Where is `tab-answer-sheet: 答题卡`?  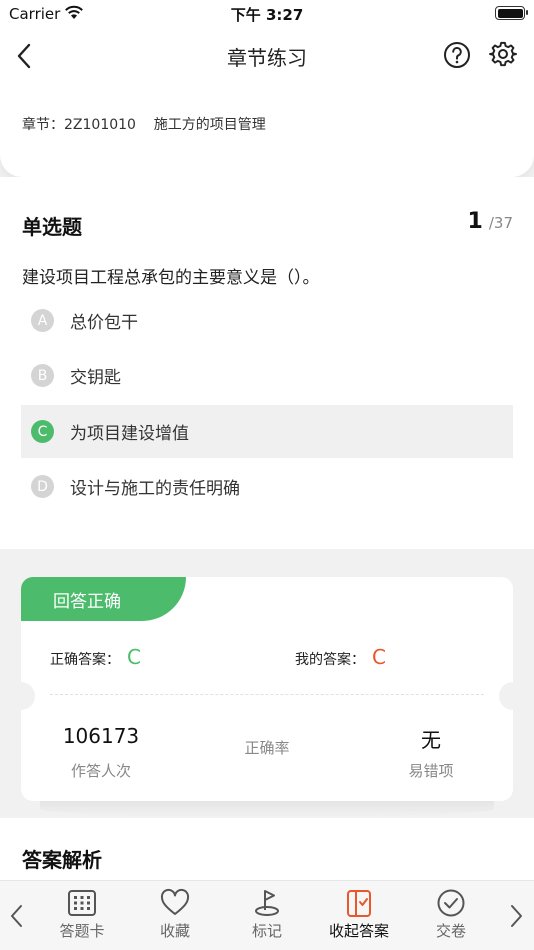
tab-answer-sheet: 答题卡 is located at coordinates (82, 915).